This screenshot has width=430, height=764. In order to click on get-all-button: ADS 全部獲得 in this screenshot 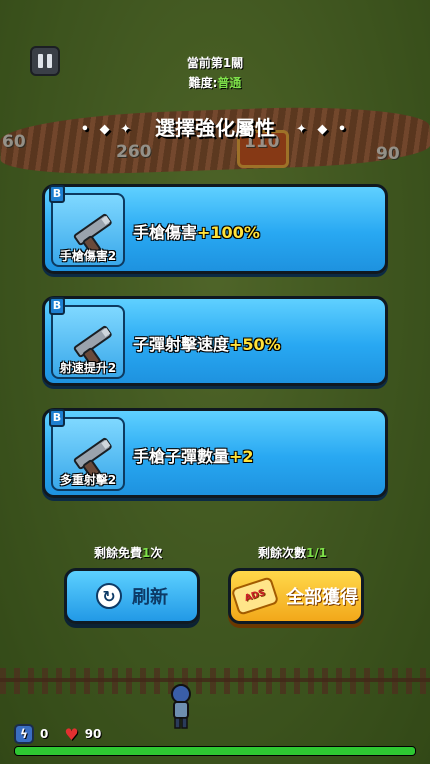, I will do `click(296, 596)`.